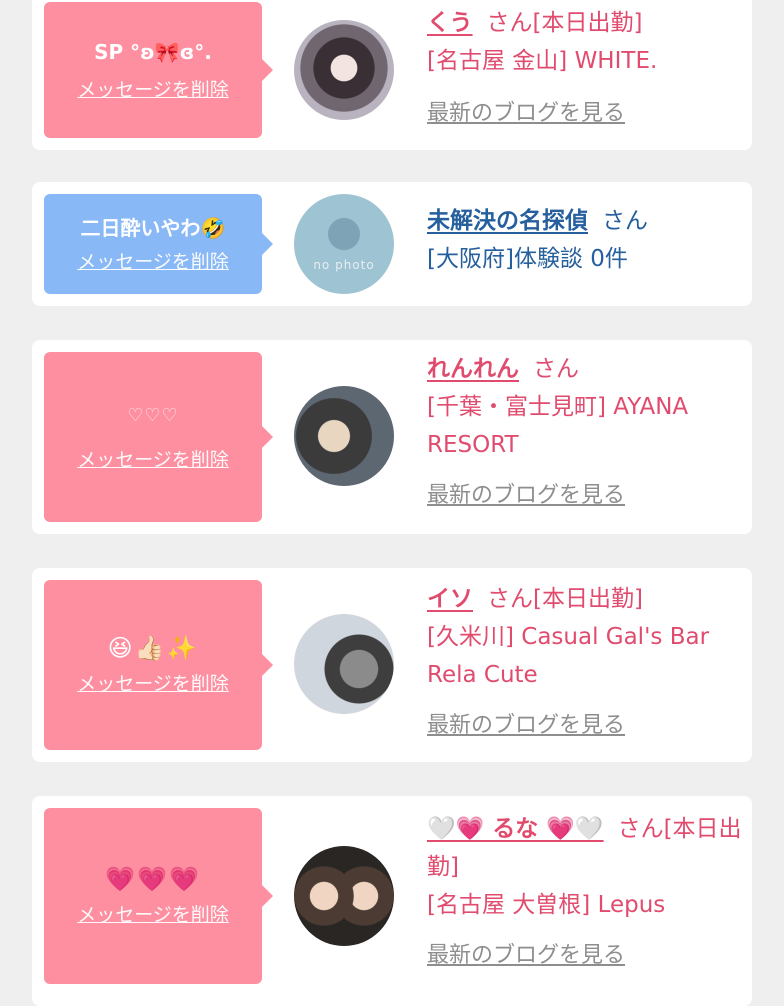  What do you see at coordinates (542, 61) in the screenshot?
I see `shop-label: [名古屋 金山] WHITE.` at bounding box center [542, 61].